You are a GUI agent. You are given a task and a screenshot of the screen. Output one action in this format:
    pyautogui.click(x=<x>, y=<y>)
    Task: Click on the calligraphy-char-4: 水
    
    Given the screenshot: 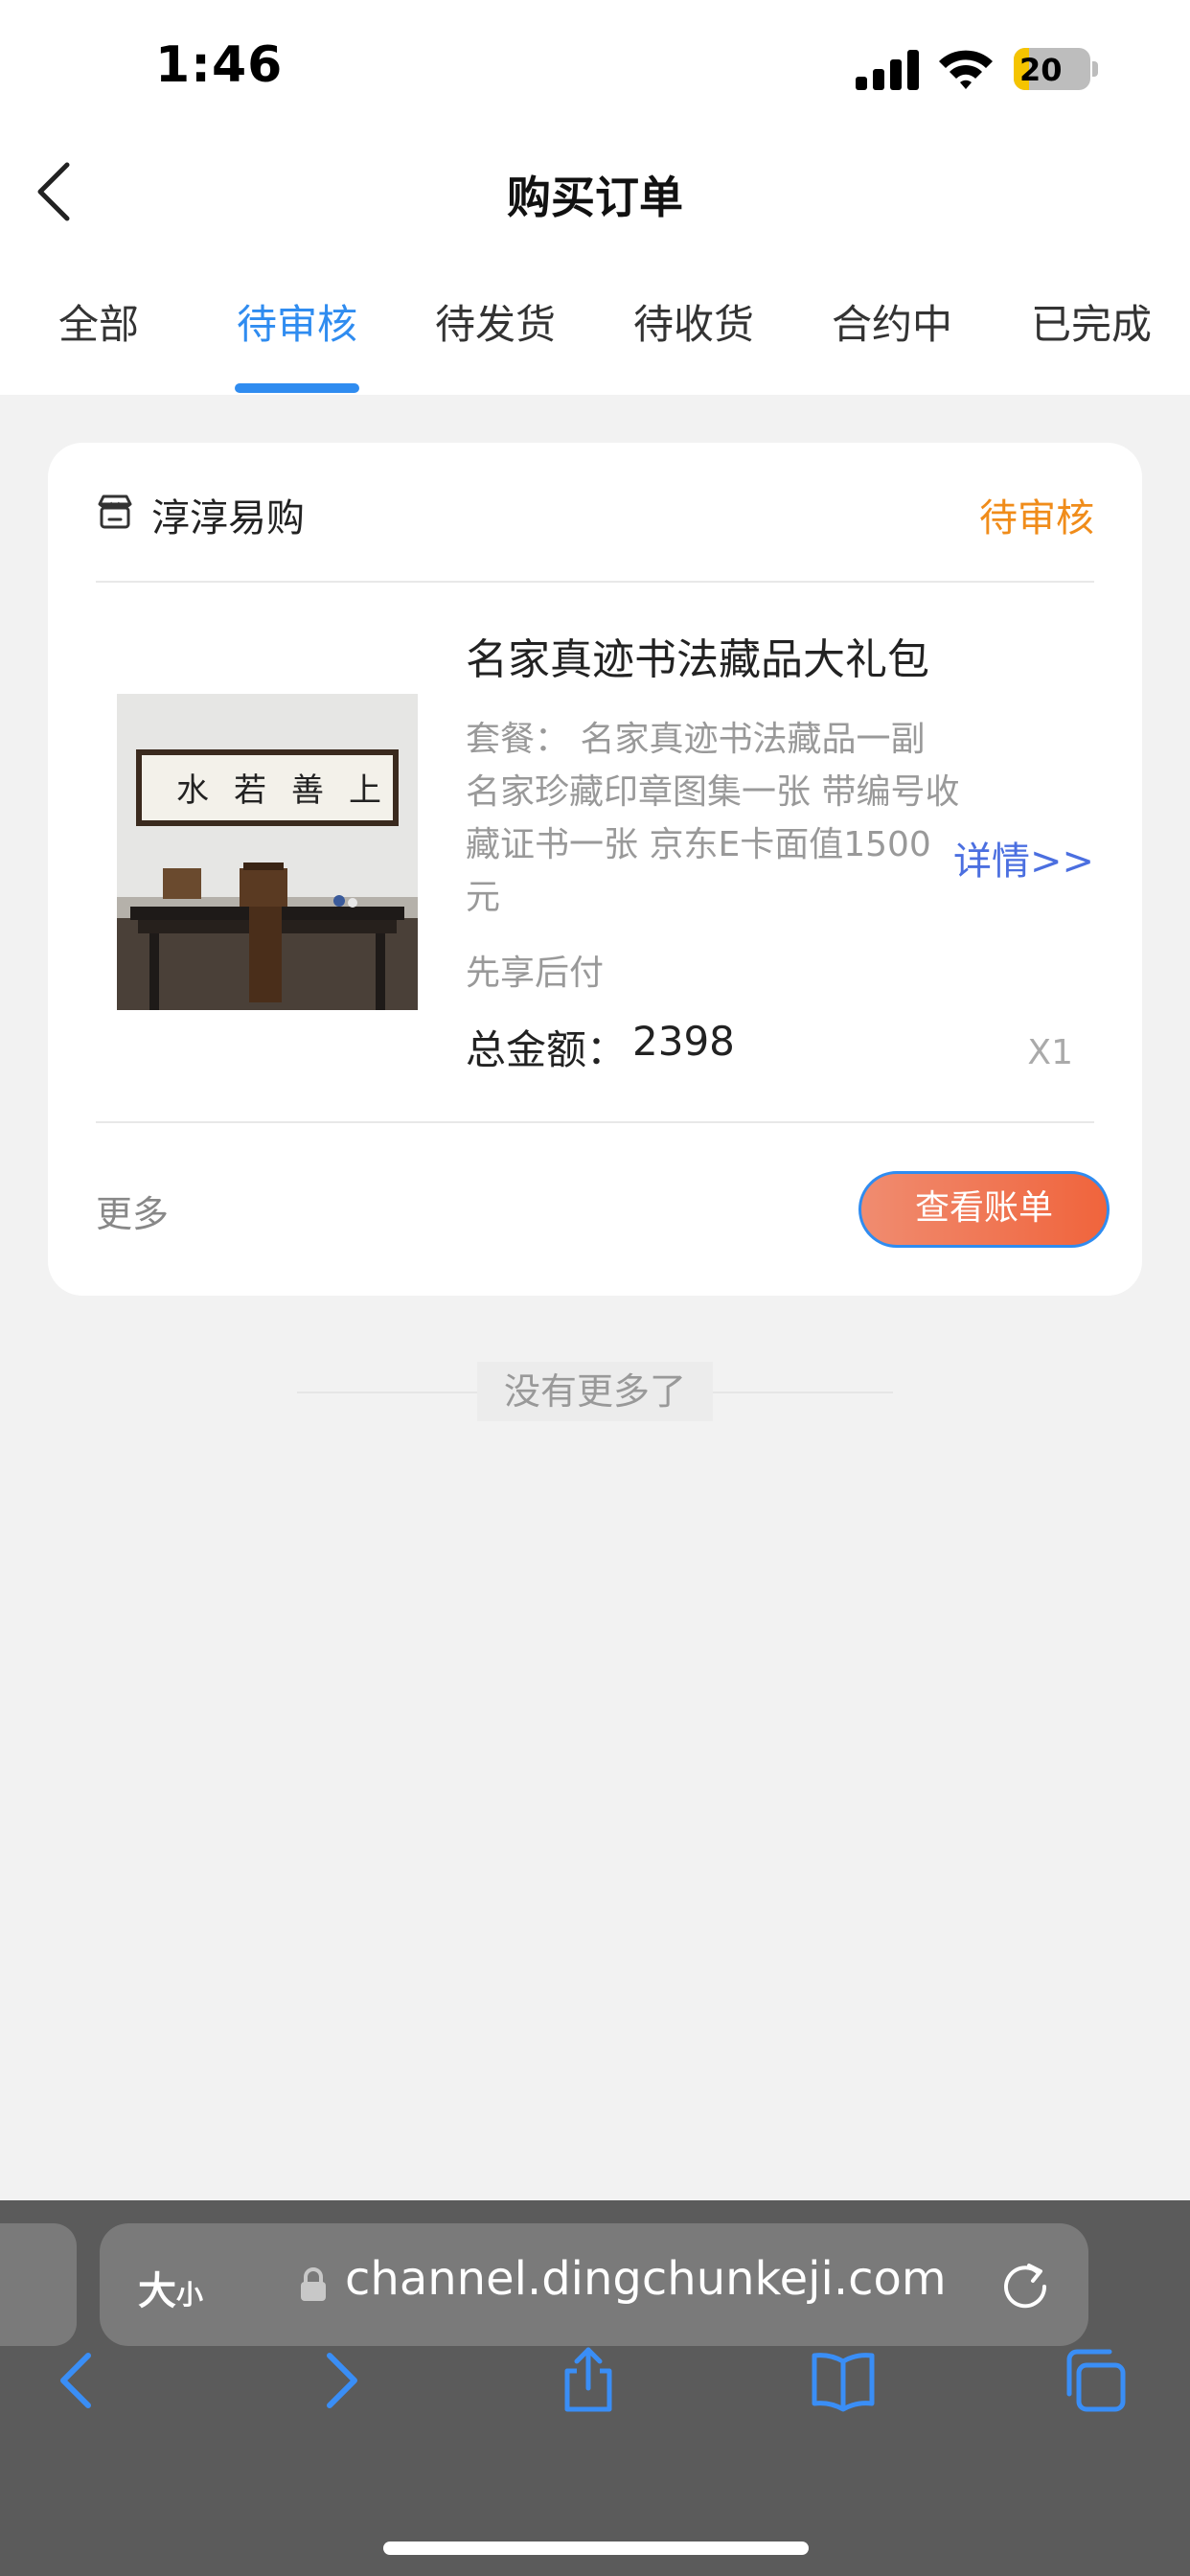 What is the action you would take?
    pyautogui.click(x=193, y=790)
    